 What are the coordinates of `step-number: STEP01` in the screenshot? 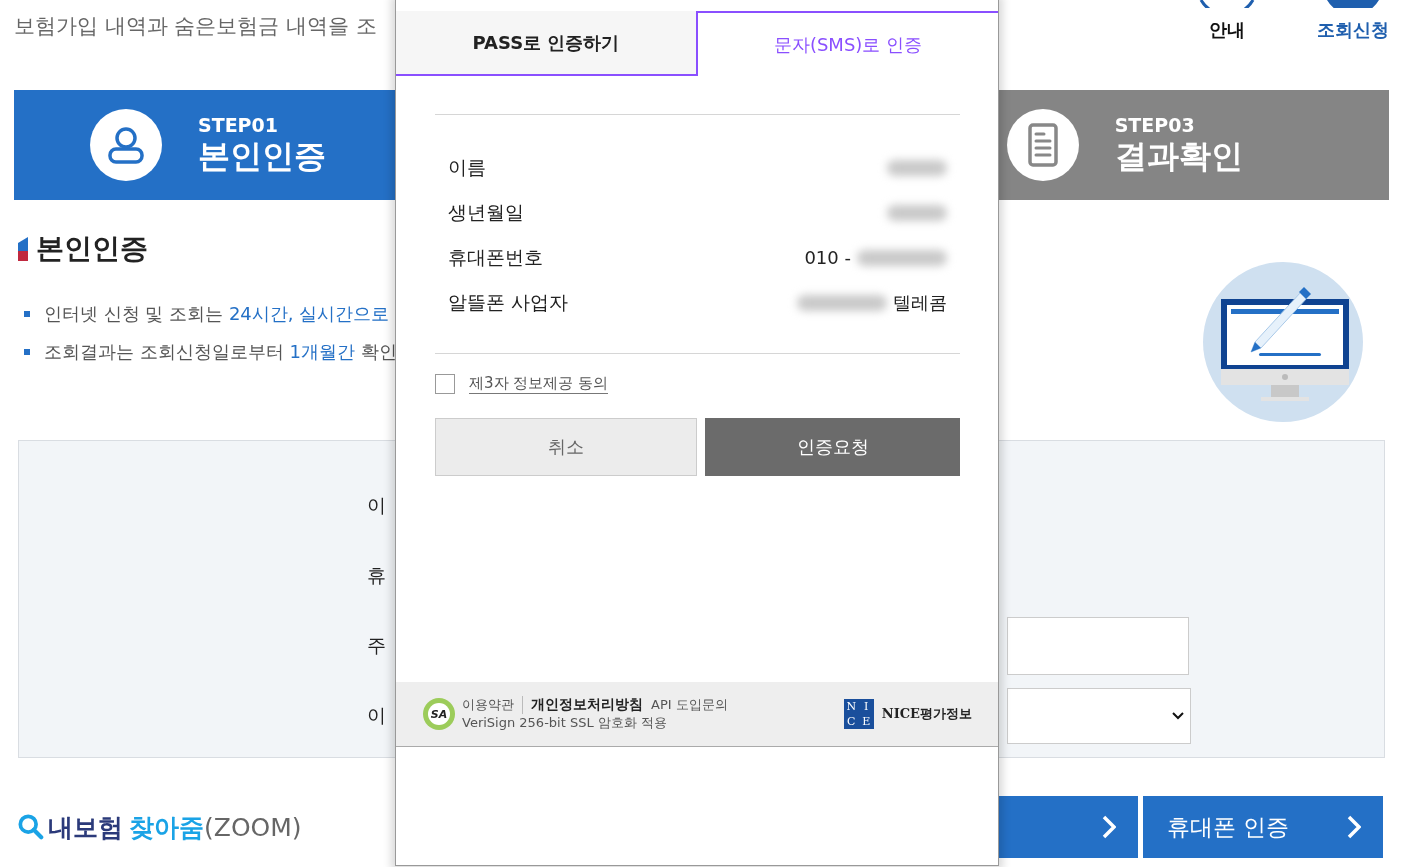 It's located at (238, 125).